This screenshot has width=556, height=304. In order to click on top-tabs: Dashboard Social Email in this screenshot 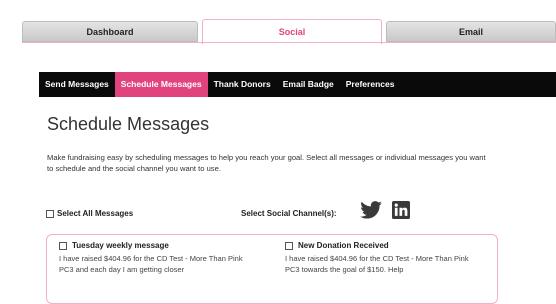, I will do `click(289, 31)`.